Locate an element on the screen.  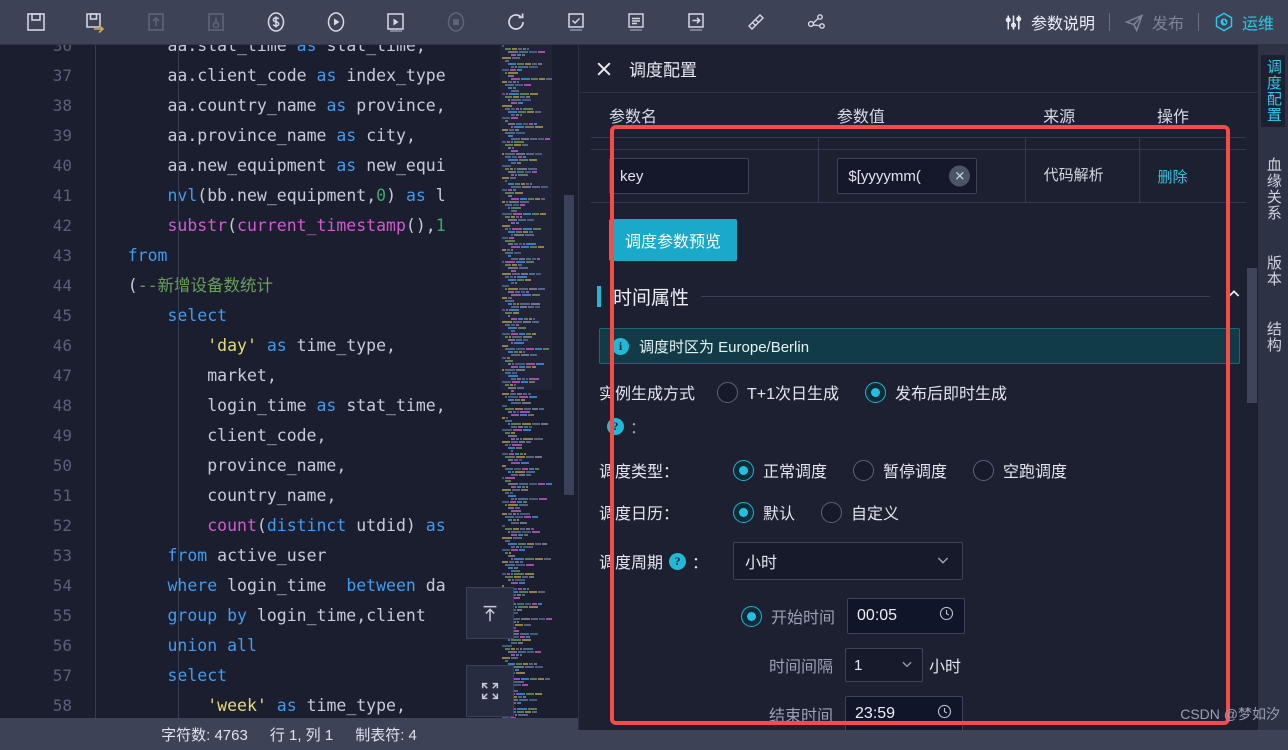
run-icon is located at coordinates (336, 22).